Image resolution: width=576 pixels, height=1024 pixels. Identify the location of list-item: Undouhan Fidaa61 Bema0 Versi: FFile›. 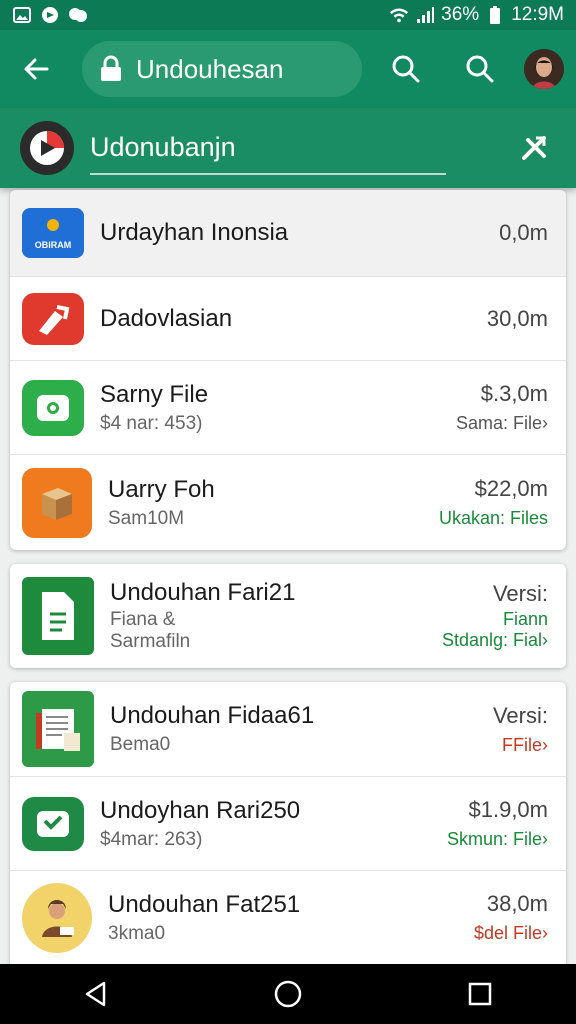
(288, 729).